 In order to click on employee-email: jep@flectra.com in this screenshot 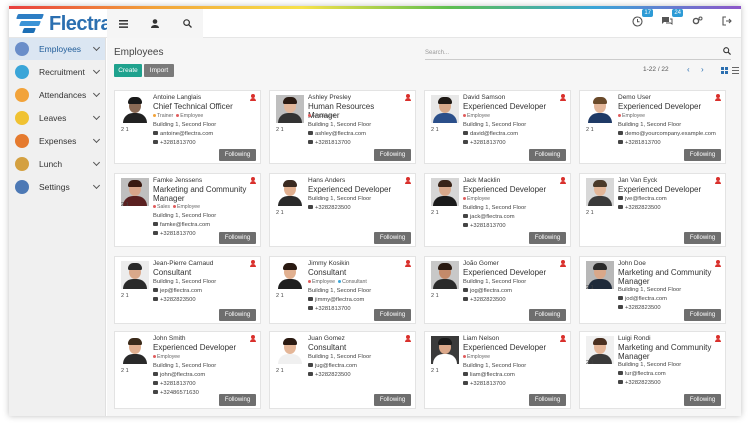, I will do `click(177, 291)`.